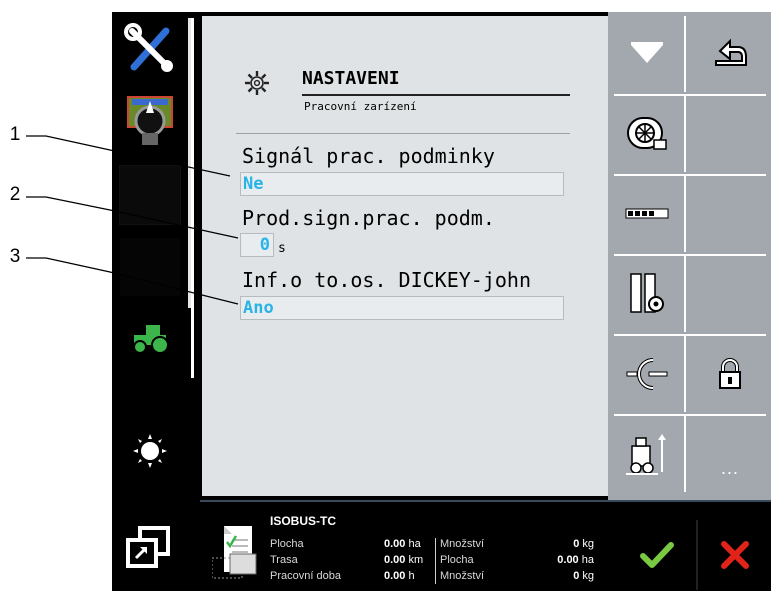 The image size is (771, 591). Describe the element at coordinates (360, 106) in the screenshot. I see `page-subtitle: Pracovní zarízení` at that location.